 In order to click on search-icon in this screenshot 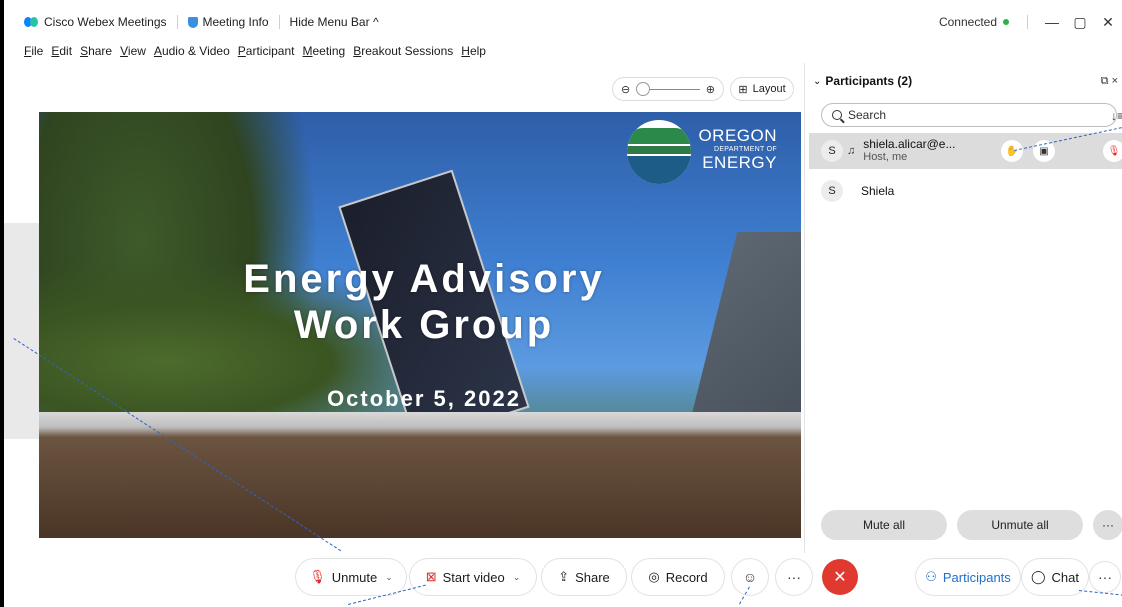, I will do `click(837, 115)`.